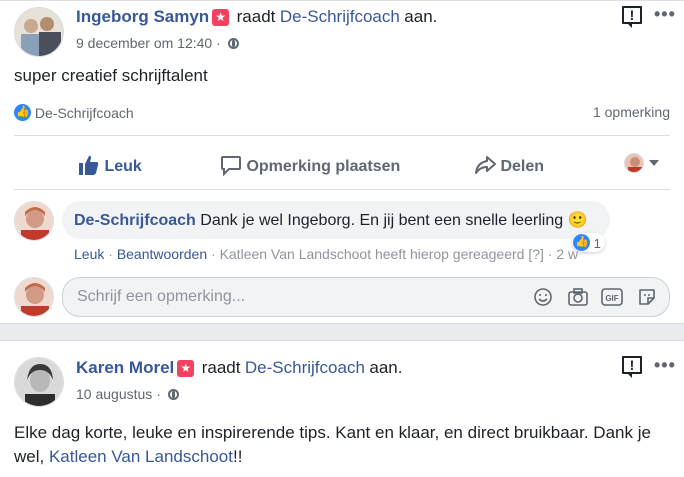  I want to click on thumbs-up-icon, so click(89, 165).